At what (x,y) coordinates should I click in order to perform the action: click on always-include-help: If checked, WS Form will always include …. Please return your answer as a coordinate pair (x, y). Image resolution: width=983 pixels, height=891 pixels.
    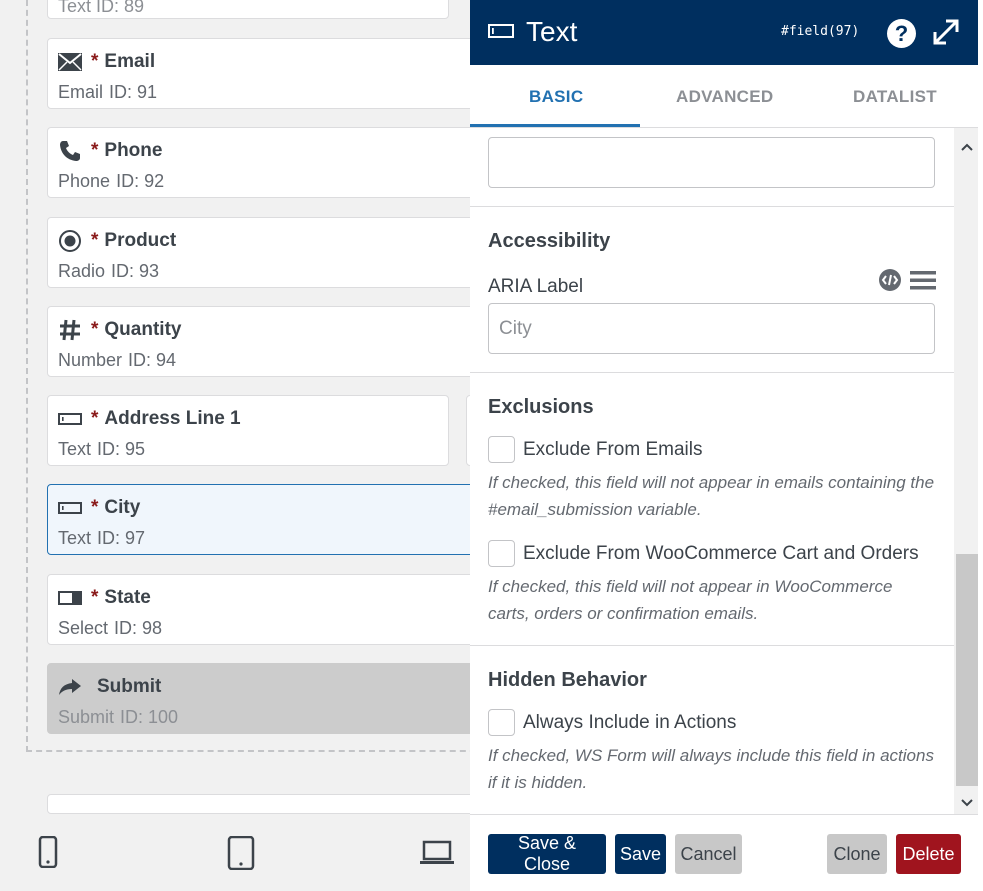
    Looking at the image, I should click on (711, 769).